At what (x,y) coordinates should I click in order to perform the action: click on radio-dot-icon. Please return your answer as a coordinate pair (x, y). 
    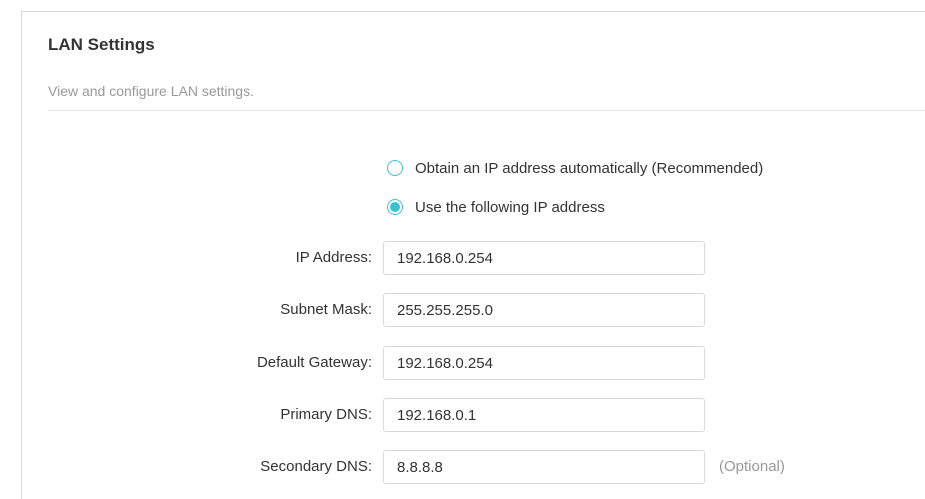
    Looking at the image, I should click on (395, 207).